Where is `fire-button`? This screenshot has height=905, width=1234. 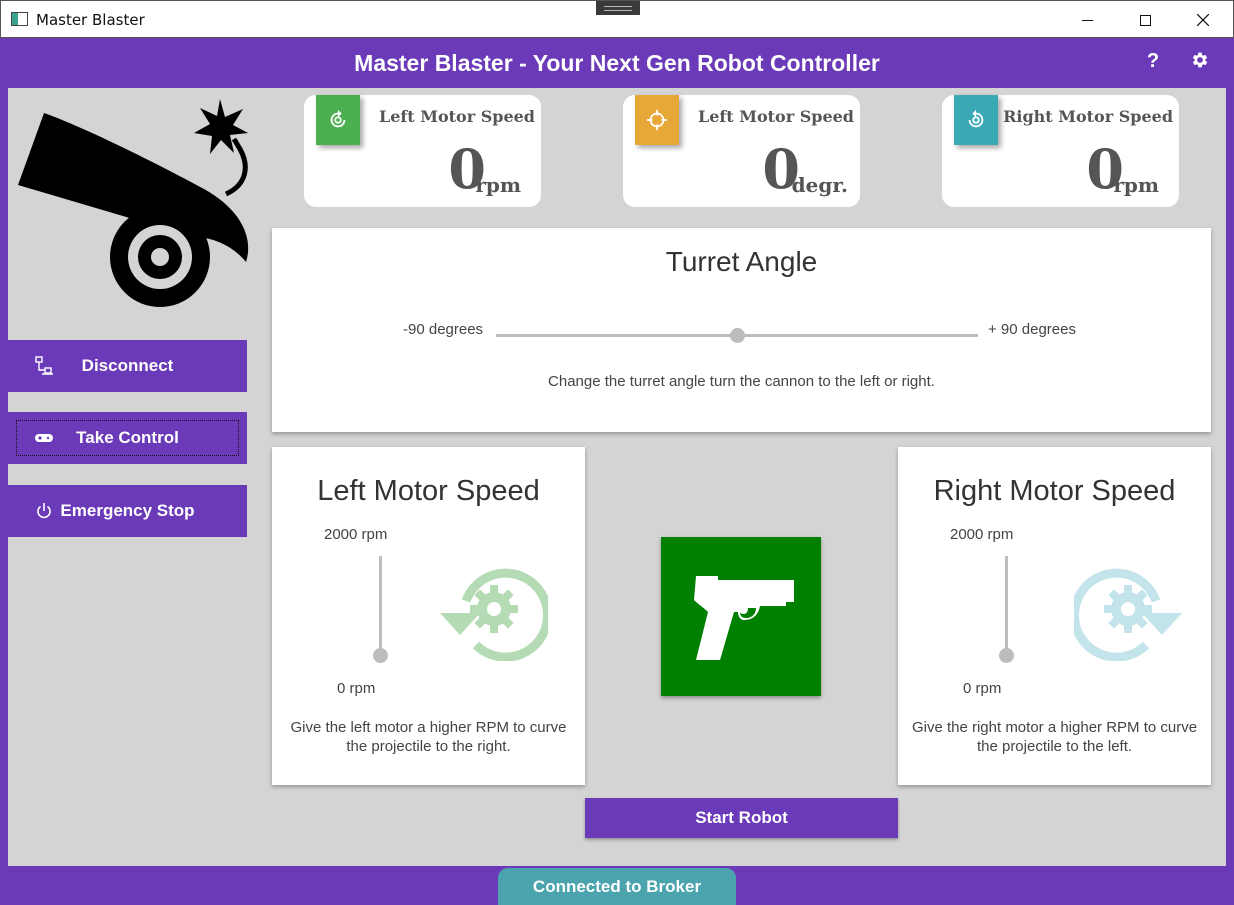
fire-button is located at coordinates (741, 616).